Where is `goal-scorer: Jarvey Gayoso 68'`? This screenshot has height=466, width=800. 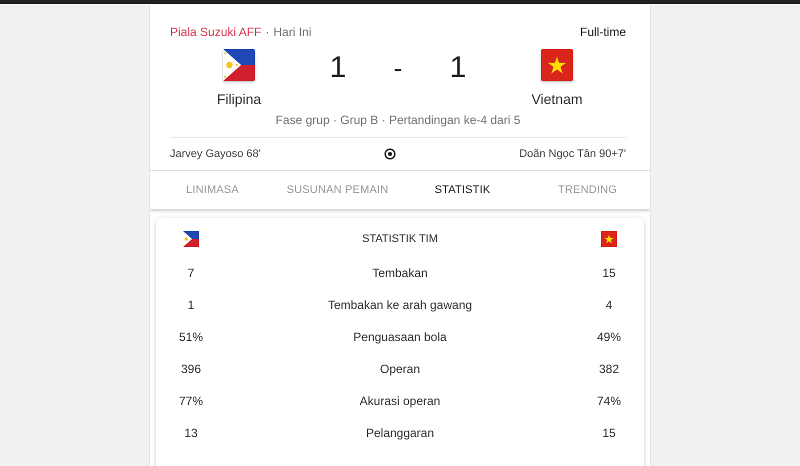
goal-scorer: Jarvey Gayoso 68' is located at coordinates (215, 154).